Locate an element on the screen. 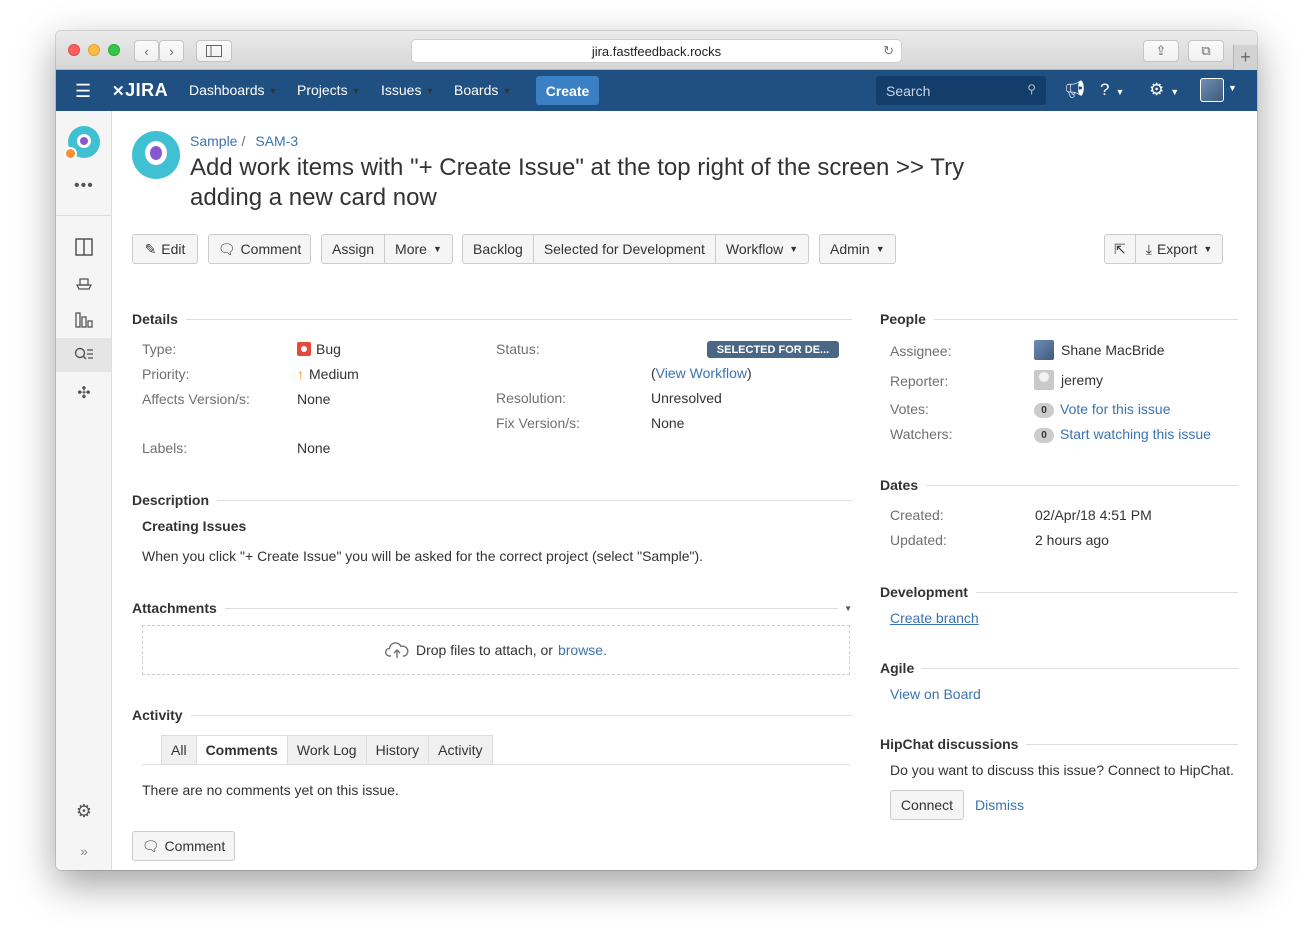  expand-sidebar-icon: » is located at coordinates (84, 851).